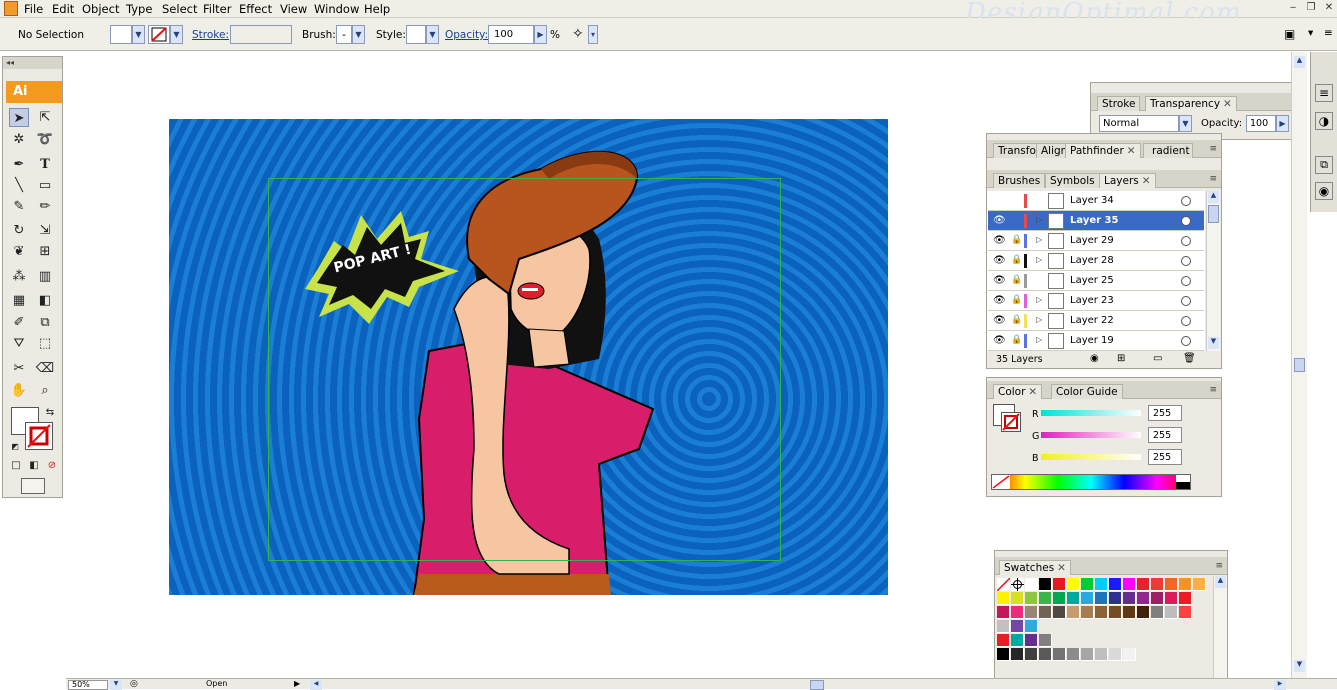 This screenshot has height=690, width=1337. Describe the element at coordinates (176, 34) in the screenshot. I see `stroke-dropdown-chevron-icon: ▼` at that location.